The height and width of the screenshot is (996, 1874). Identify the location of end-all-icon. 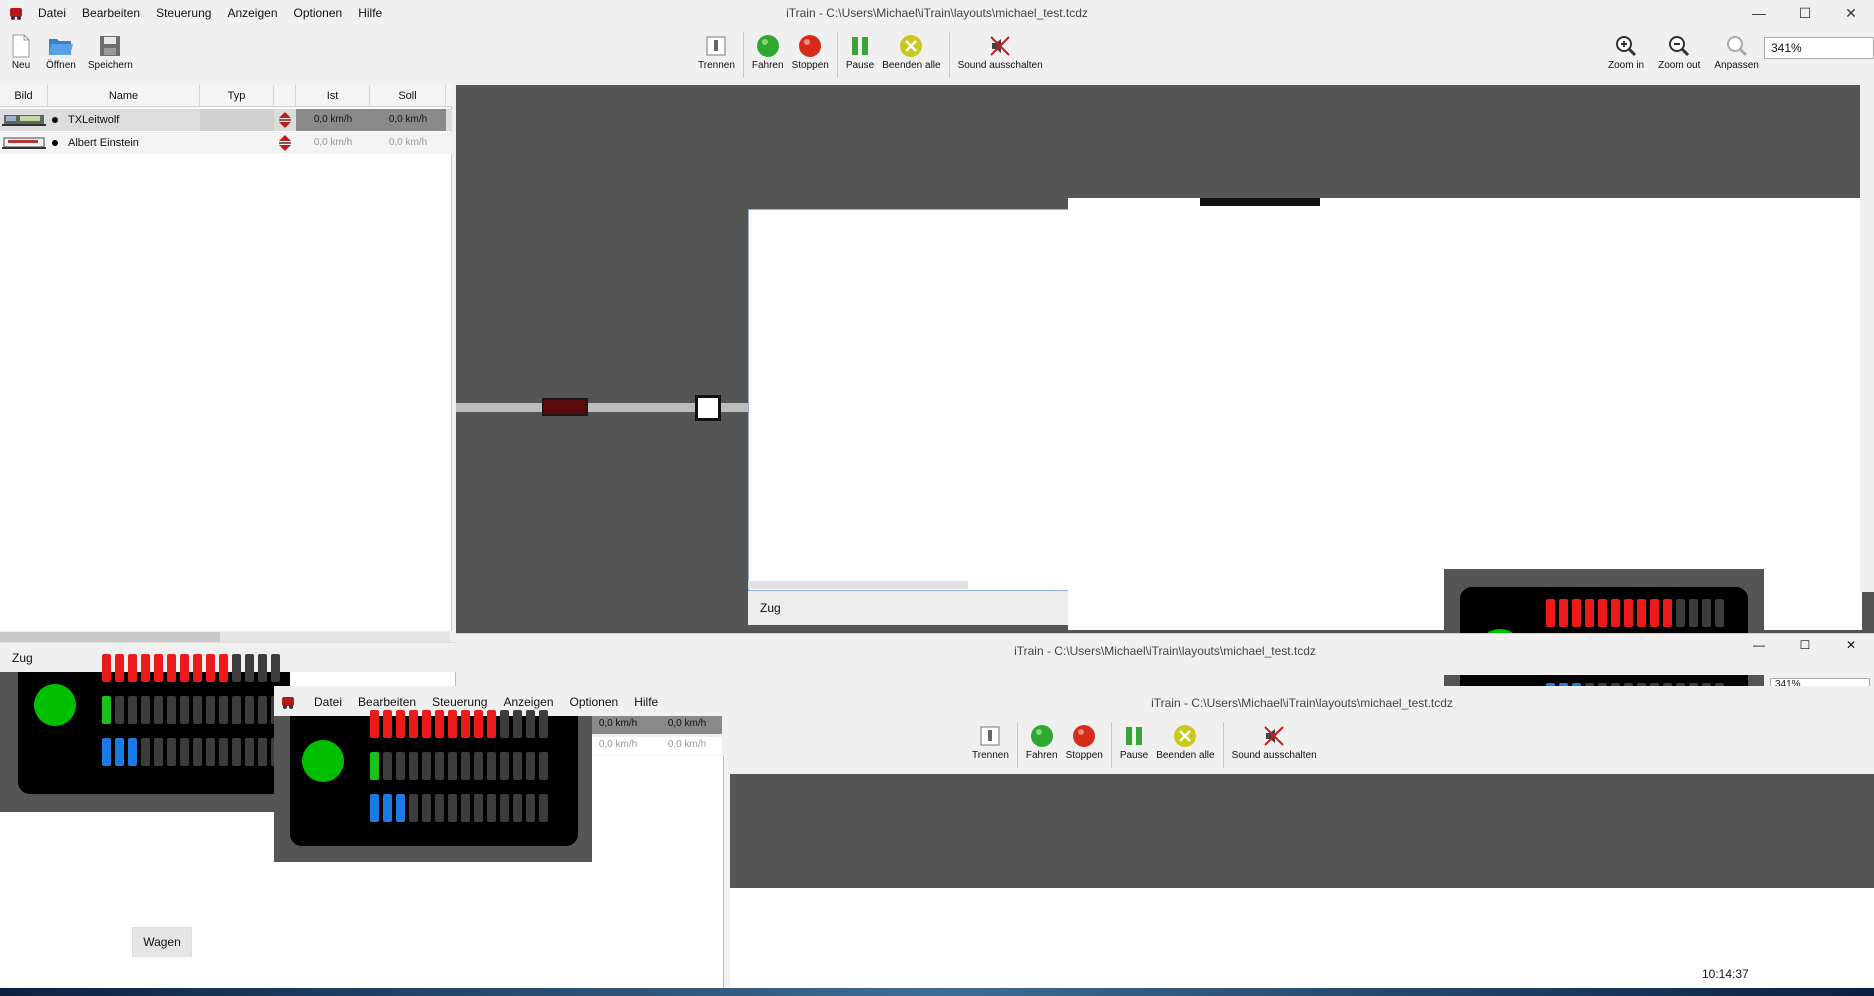
(1185, 736).